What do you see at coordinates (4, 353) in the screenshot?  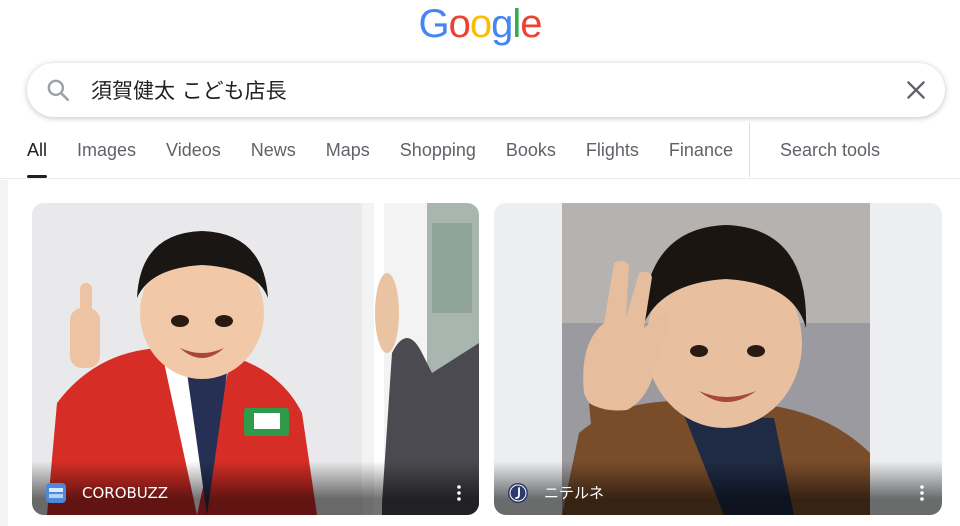 I see `page-edge` at bounding box center [4, 353].